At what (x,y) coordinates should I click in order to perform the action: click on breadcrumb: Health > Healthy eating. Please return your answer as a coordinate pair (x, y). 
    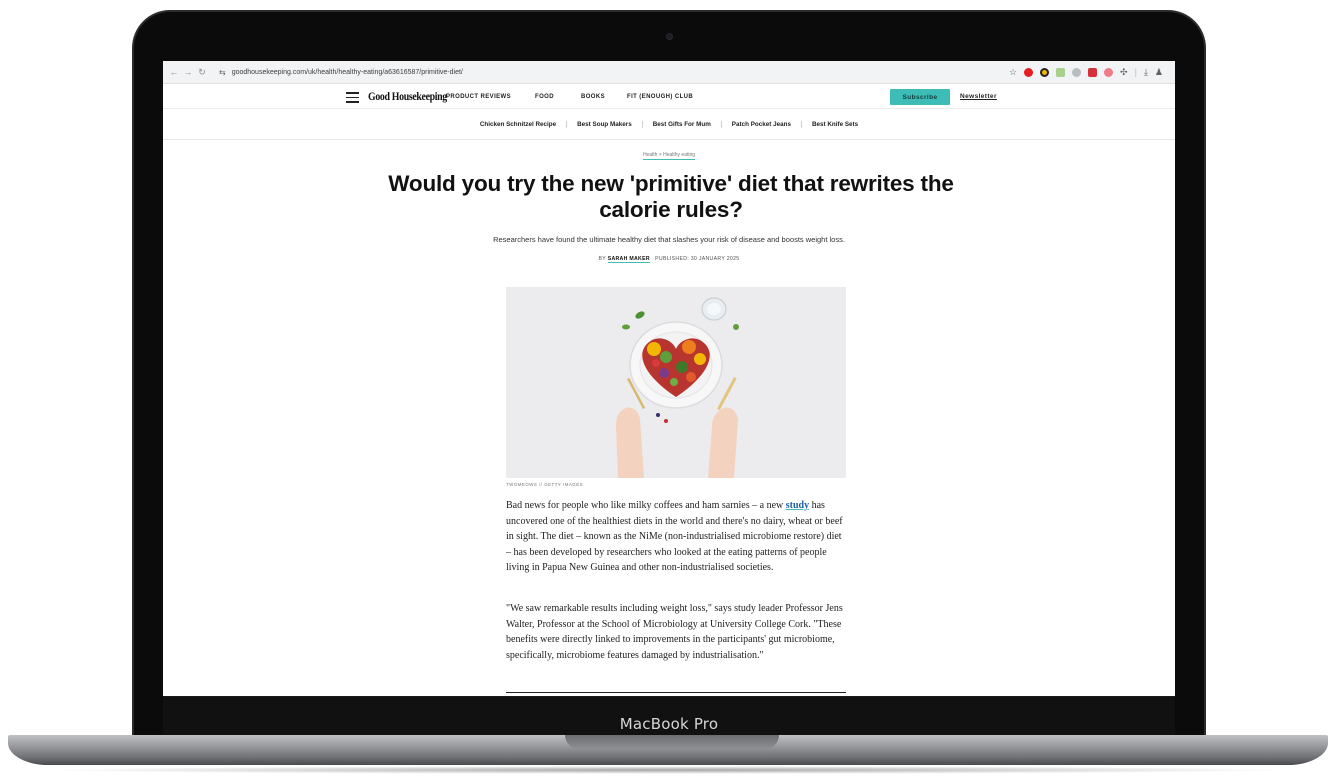
    Looking at the image, I should click on (669, 156).